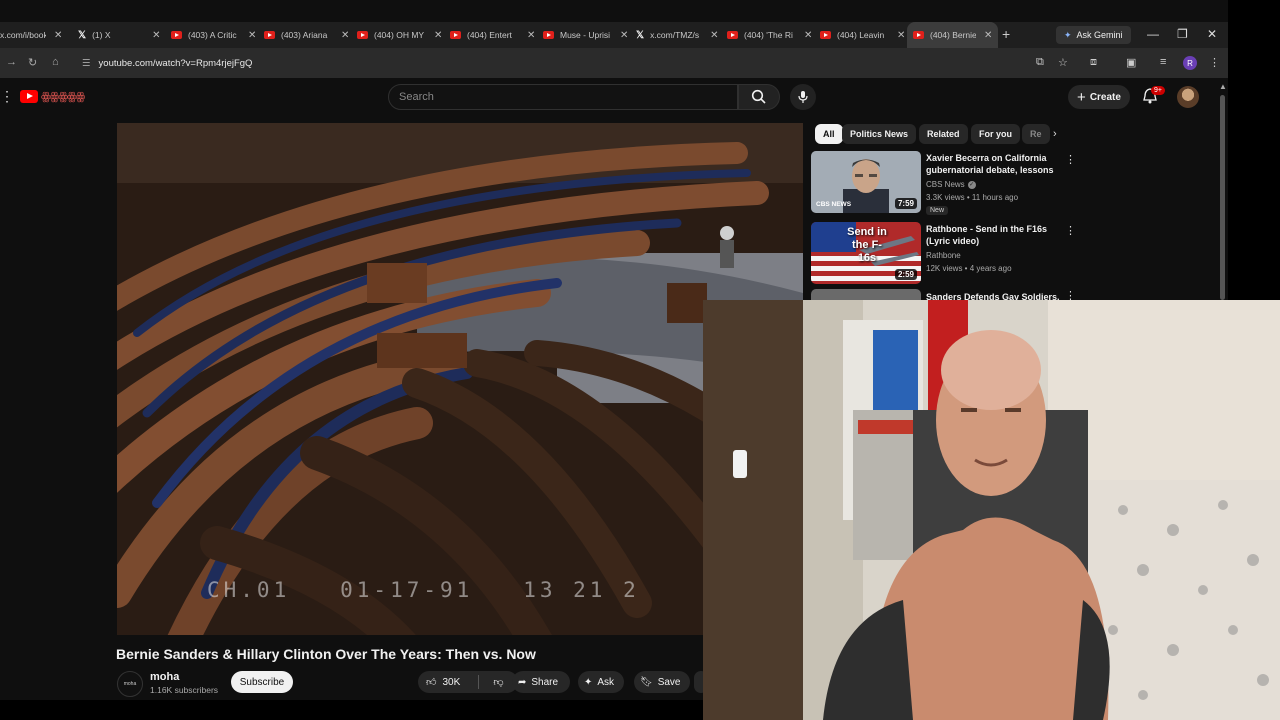 The width and height of the screenshot is (1280, 720). What do you see at coordinates (943, 134) in the screenshot?
I see `chip-related: Related` at bounding box center [943, 134].